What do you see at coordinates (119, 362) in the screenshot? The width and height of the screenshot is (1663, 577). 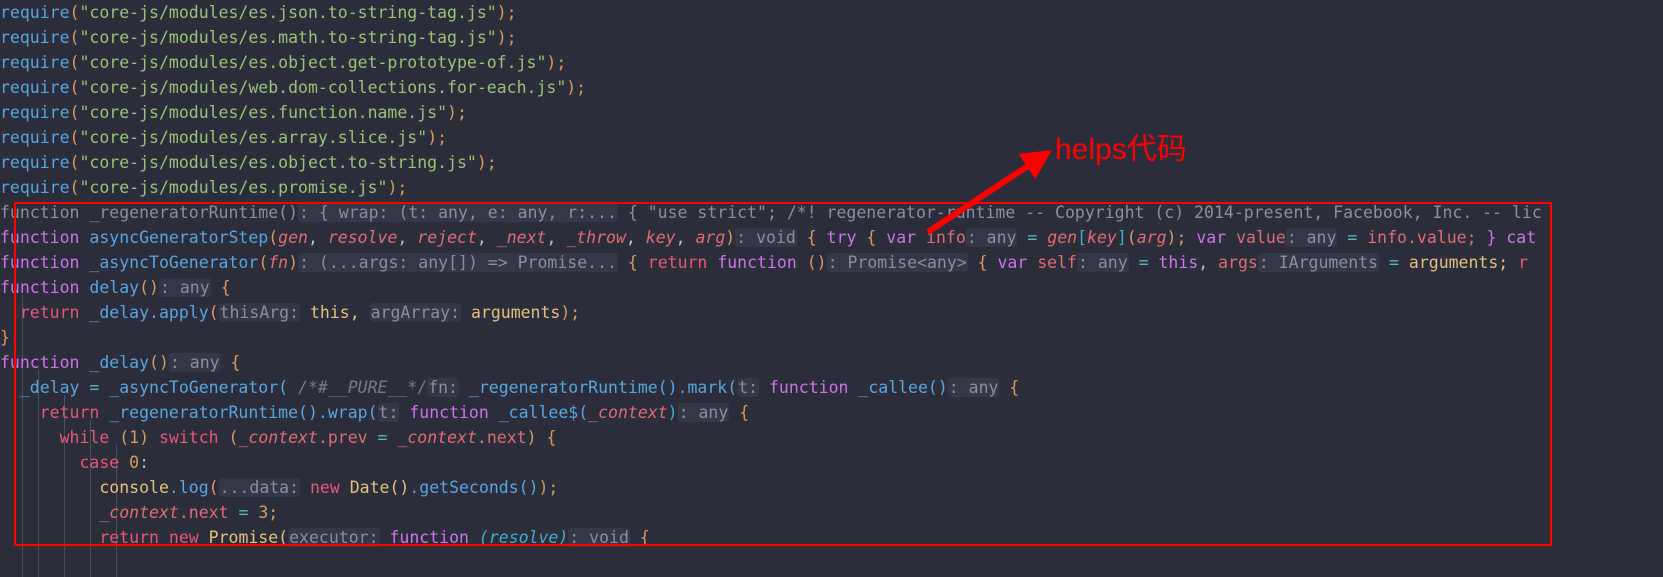 I see `fn-name: _delay` at bounding box center [119, 362].